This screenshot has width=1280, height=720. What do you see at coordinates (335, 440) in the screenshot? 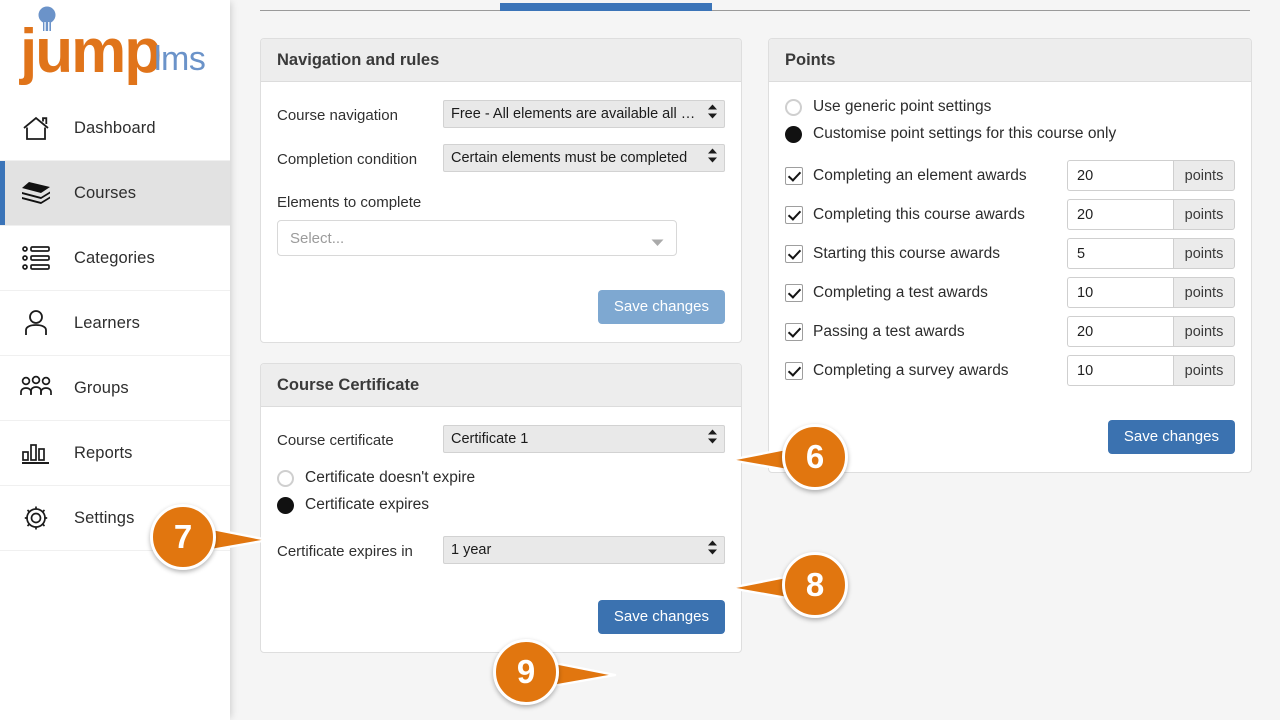
I see `field-label: Course certificate` at bounding box center [335, 440].